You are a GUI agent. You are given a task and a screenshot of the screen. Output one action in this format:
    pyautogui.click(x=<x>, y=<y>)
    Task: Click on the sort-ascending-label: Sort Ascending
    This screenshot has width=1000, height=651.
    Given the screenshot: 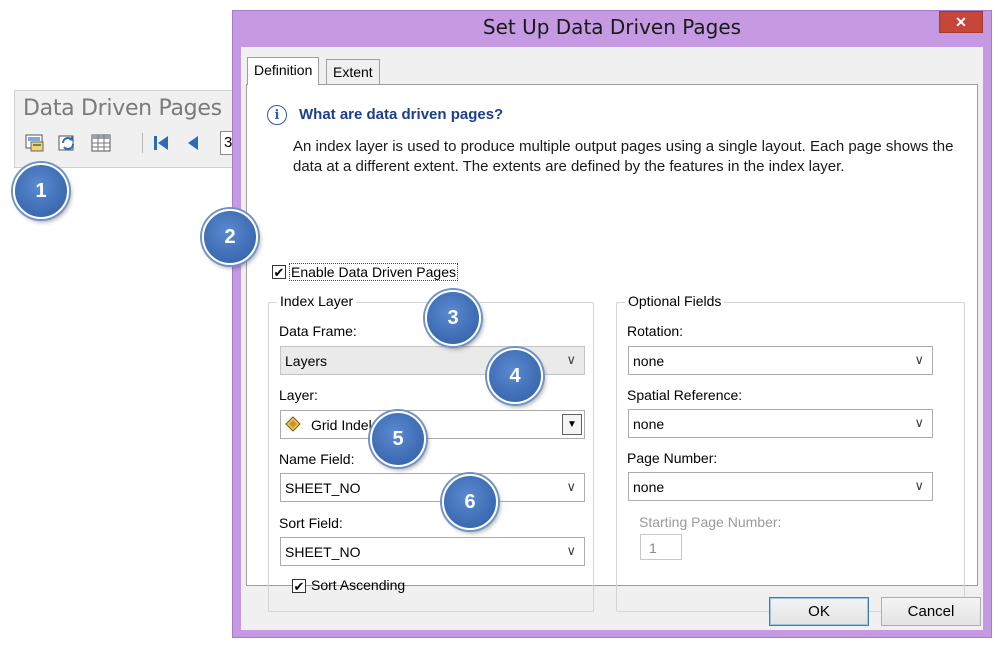 What is the action you would take?
    pyautogui.click(x=358, y=585)
    